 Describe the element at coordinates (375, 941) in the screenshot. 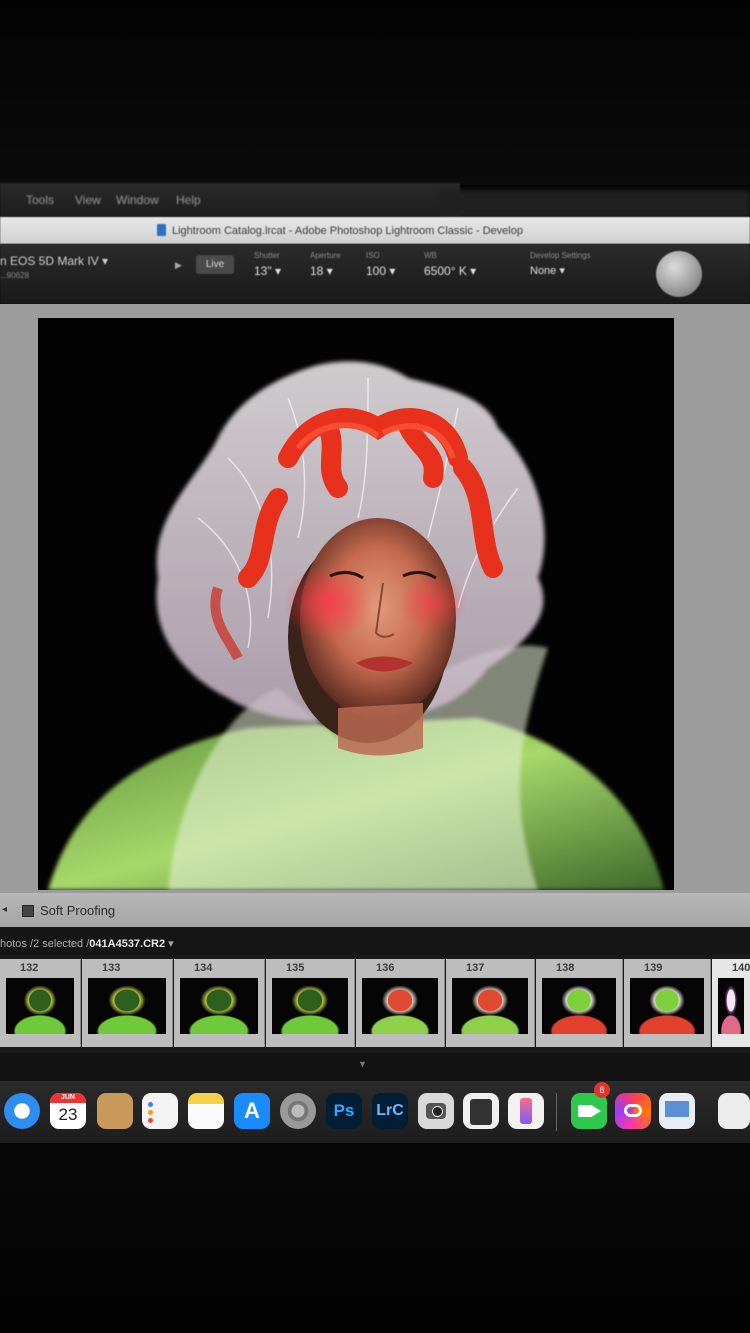

I see `filmstrip-status-bar: hotos /2 selected /041A4537.CR2 ▾` at that location.